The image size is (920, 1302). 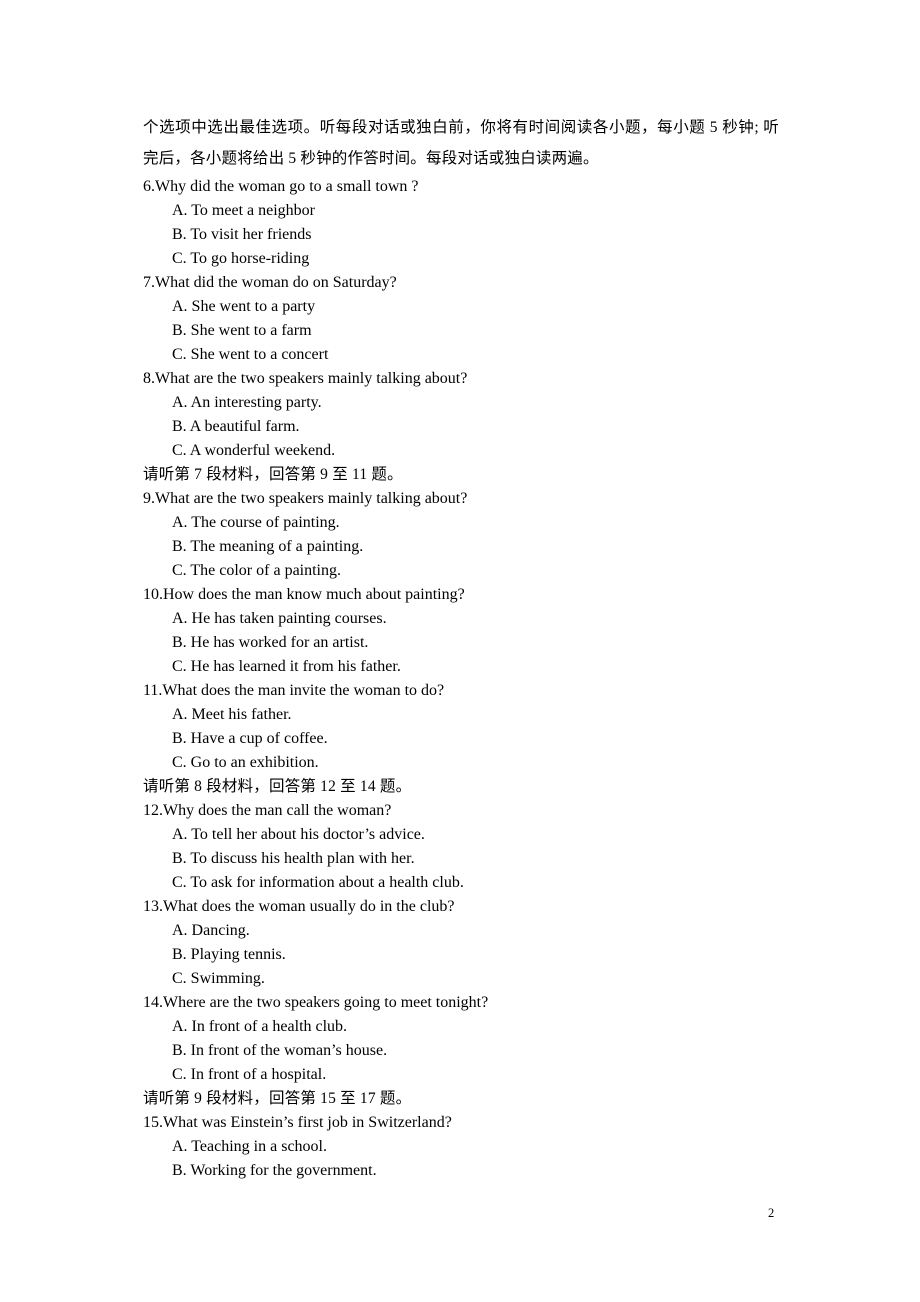 I want to click on section-directive: 请听第 8 段材料，回答第 12 至 14 题。, so click(x=277, y=786).